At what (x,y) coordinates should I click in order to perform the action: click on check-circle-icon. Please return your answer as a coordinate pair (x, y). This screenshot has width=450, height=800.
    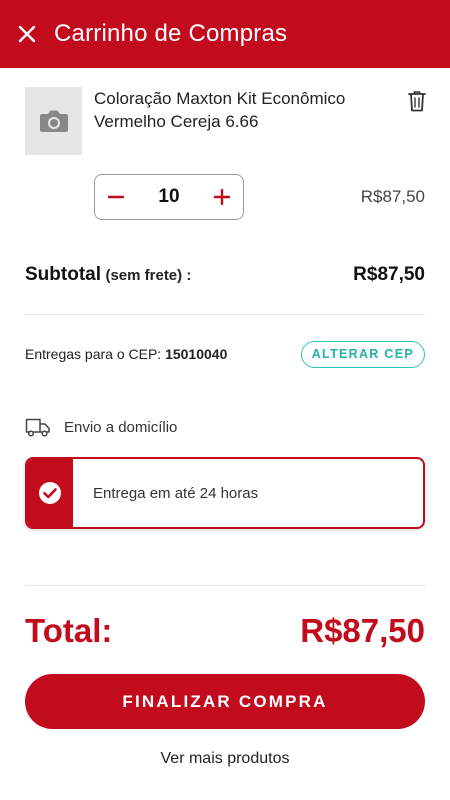
    Looking at the image, I should click on (50, 493).